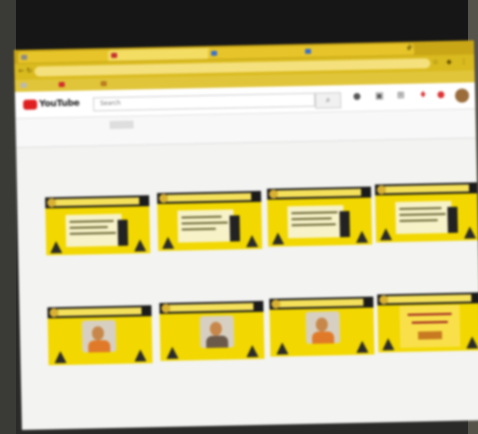 The image size is (478, 434). I want to click on extensions-icon: ◆, so click(449, 62).